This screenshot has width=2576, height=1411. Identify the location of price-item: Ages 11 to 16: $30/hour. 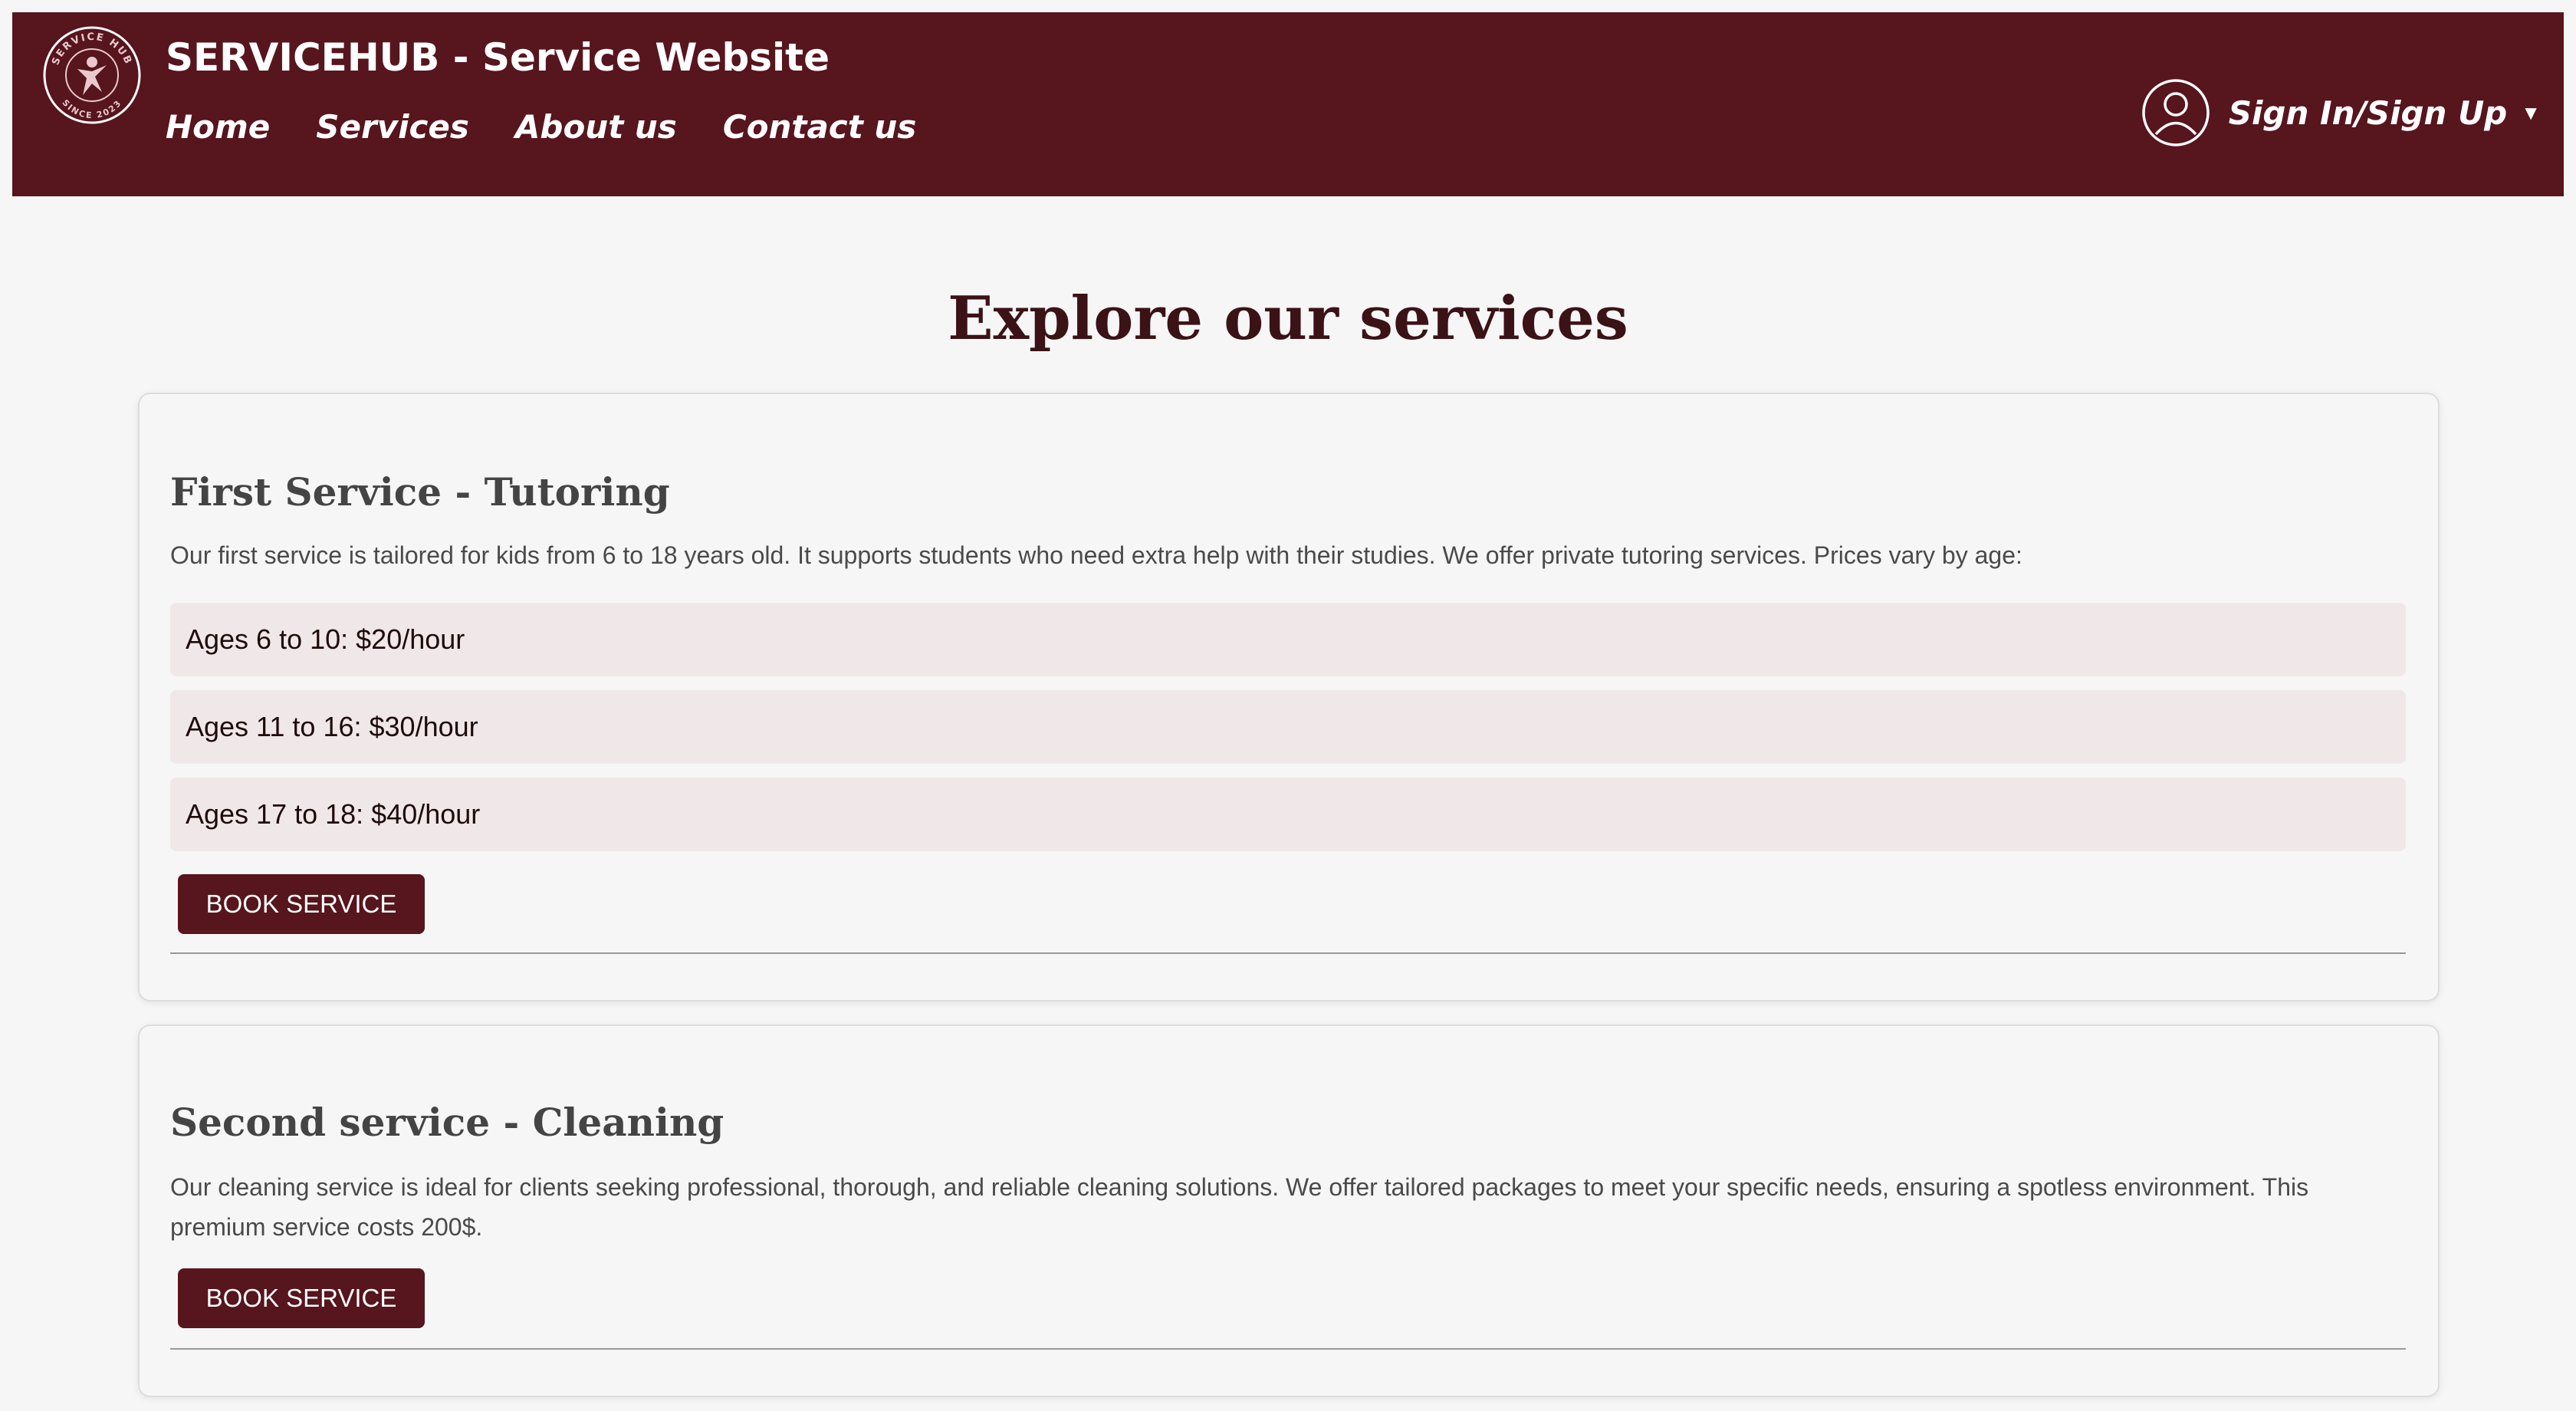
(1288, 727).